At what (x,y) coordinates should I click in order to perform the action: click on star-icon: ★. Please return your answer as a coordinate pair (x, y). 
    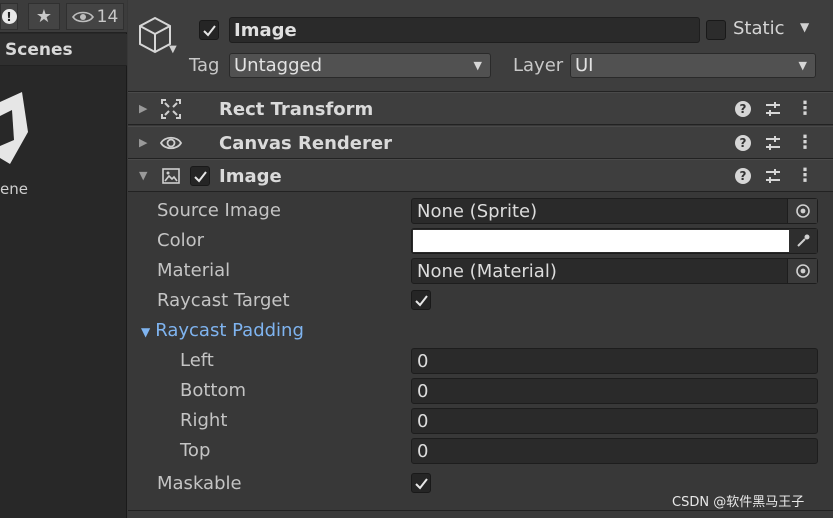
    Looking at the image, I should click on (44, 16).